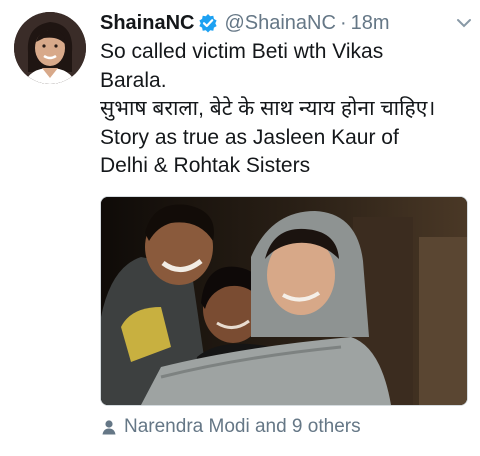 The image size is (480, 456). I want to click on tweet-header: ShainaNC @ShainaNC · 18m, so click(282, 23).